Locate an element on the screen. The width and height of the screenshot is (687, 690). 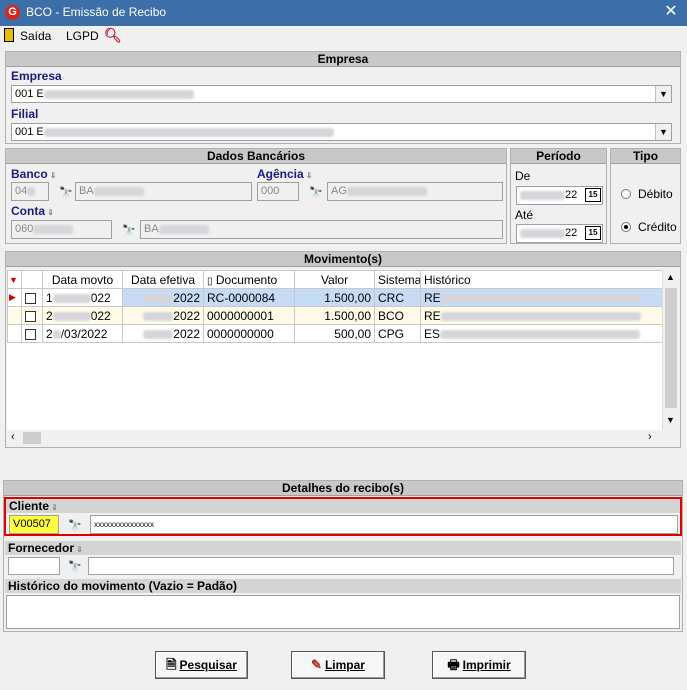
scroll-up-icon: ▲ is located at coordinates (670, 277).